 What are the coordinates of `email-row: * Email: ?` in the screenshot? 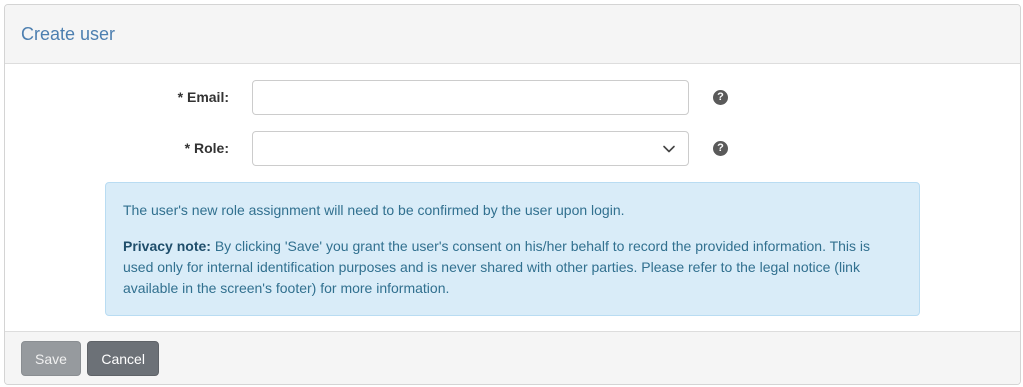 It's located at (512, 97).